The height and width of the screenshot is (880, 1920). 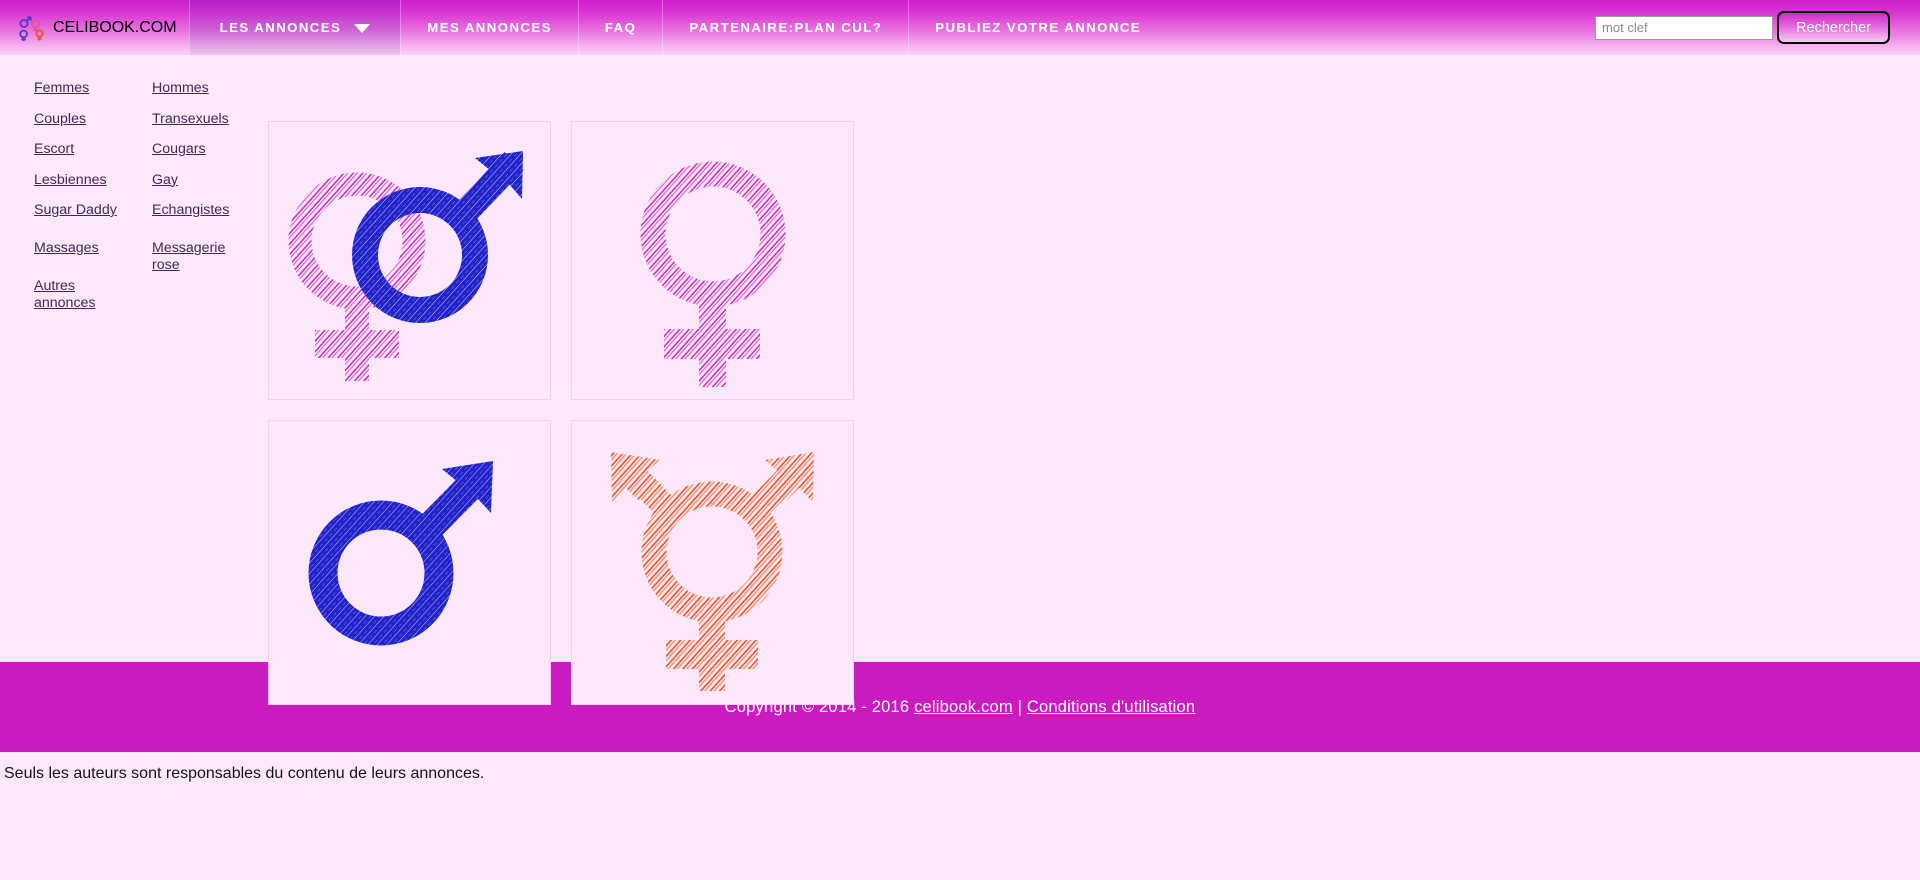 I want to click on search-area: Rechercher, so click(x=1757, y=27).